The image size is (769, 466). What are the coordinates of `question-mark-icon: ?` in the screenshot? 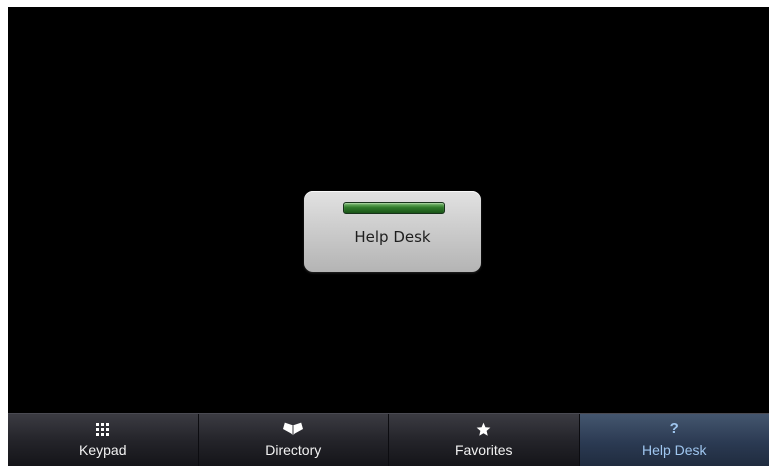 It's located at (674, 429).